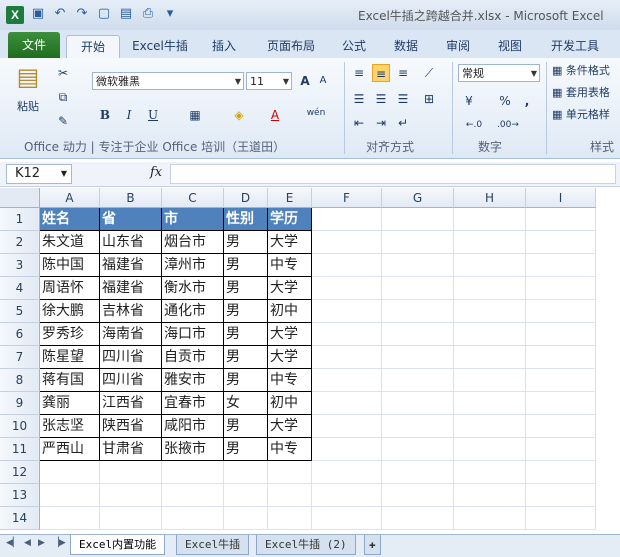 The image size is (620, 557). What do you see at coordinates (20, 357) in the screenshot?
I see `row-header-7: 7` at bounding box center [20, 357].